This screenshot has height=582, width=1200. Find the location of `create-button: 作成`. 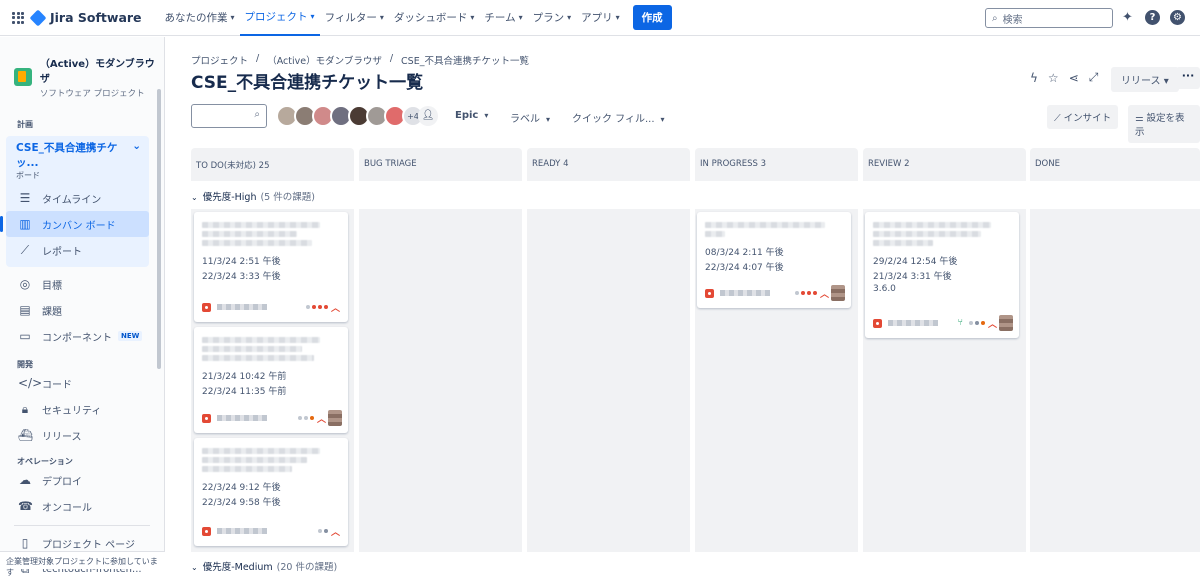

create-button: 作成 is located at coordinates (652, 17).